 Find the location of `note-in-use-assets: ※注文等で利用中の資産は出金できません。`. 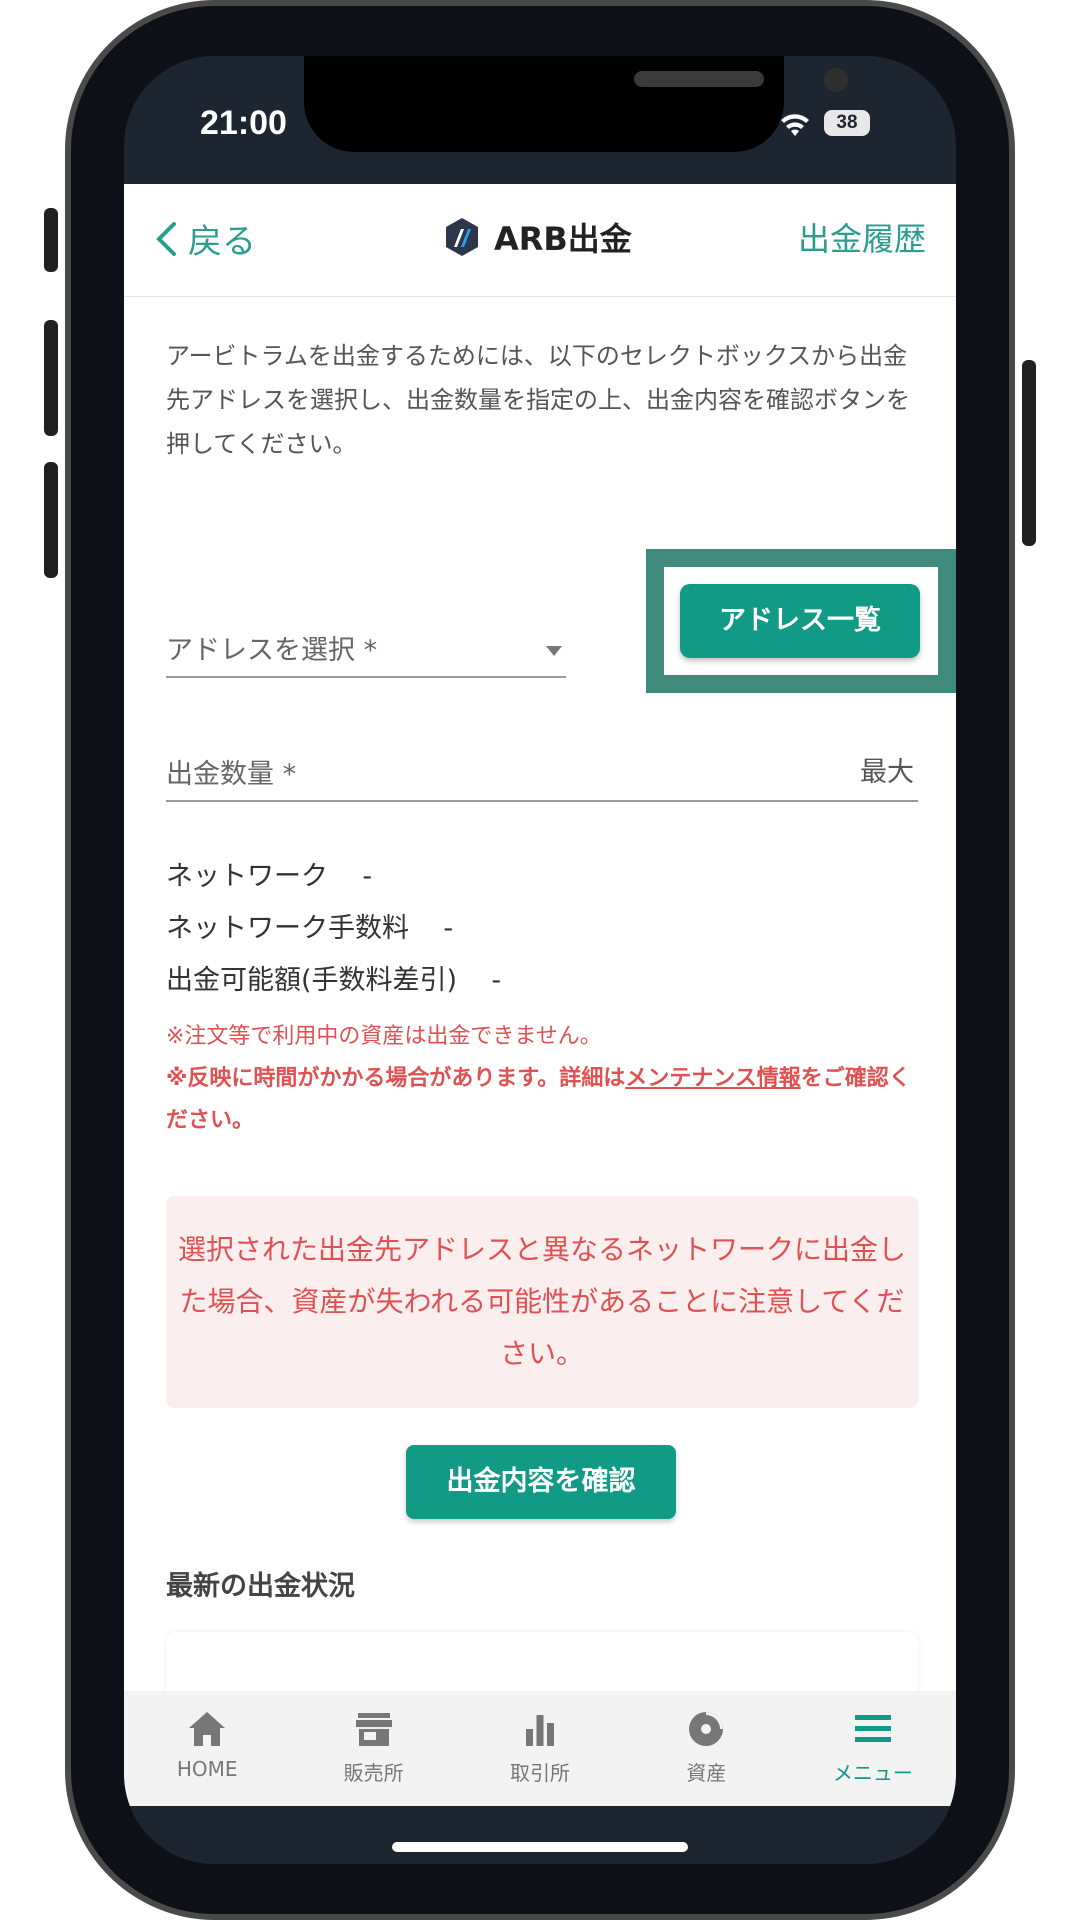

note-in-use-assets: ※注文等で利用中の資産は出金できません。 is located at coordinates (384, 1036).